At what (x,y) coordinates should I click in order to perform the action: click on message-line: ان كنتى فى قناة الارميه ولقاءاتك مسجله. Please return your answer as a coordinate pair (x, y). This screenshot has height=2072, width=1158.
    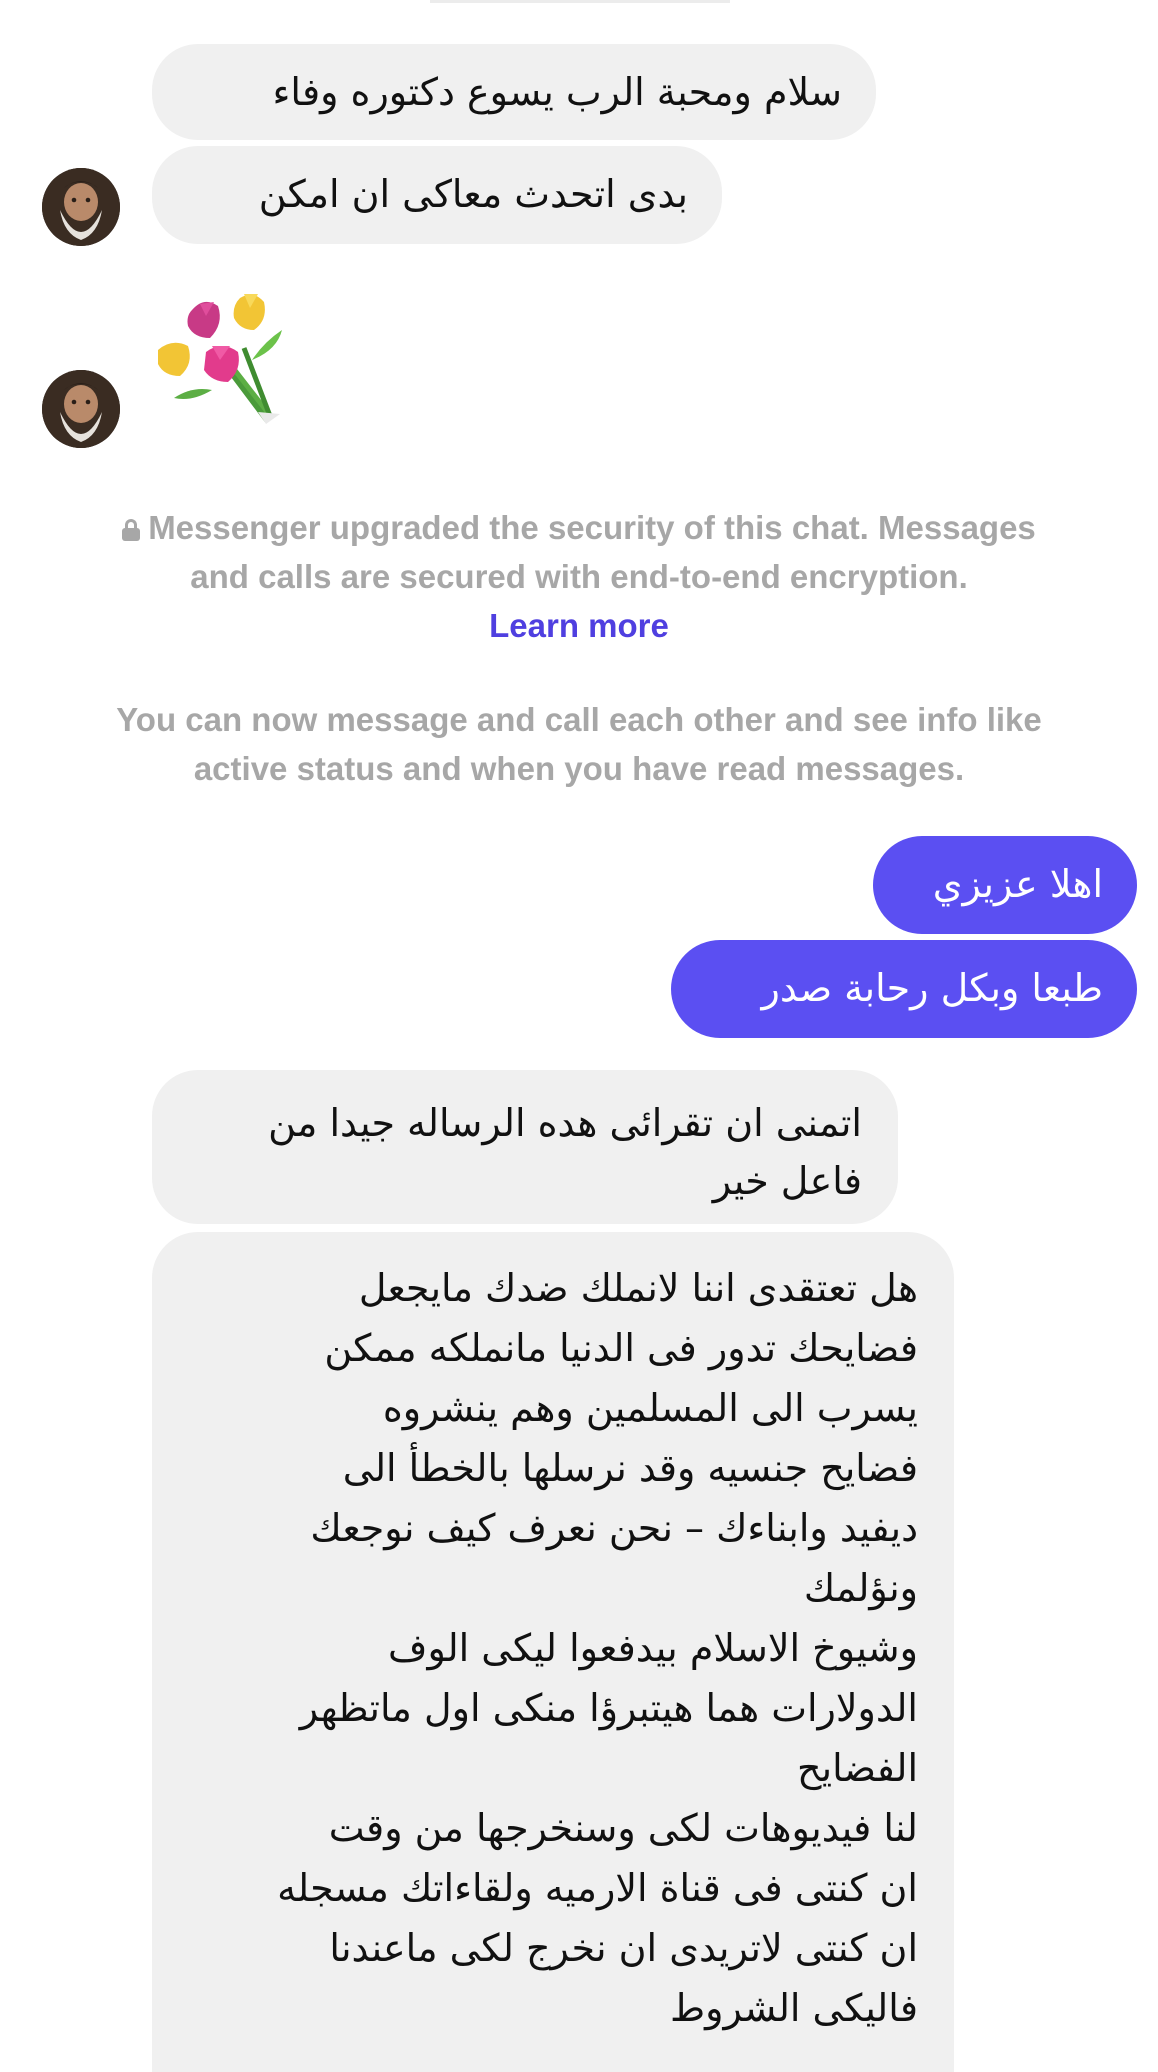
    Looking at the image, I should click on (597, 1888).